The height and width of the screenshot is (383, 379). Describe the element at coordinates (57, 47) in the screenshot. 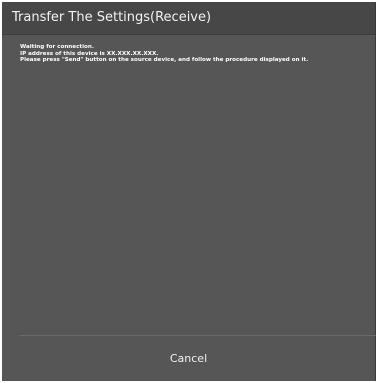

I see `message-line-waiting: Waiting for connection.` at that location.